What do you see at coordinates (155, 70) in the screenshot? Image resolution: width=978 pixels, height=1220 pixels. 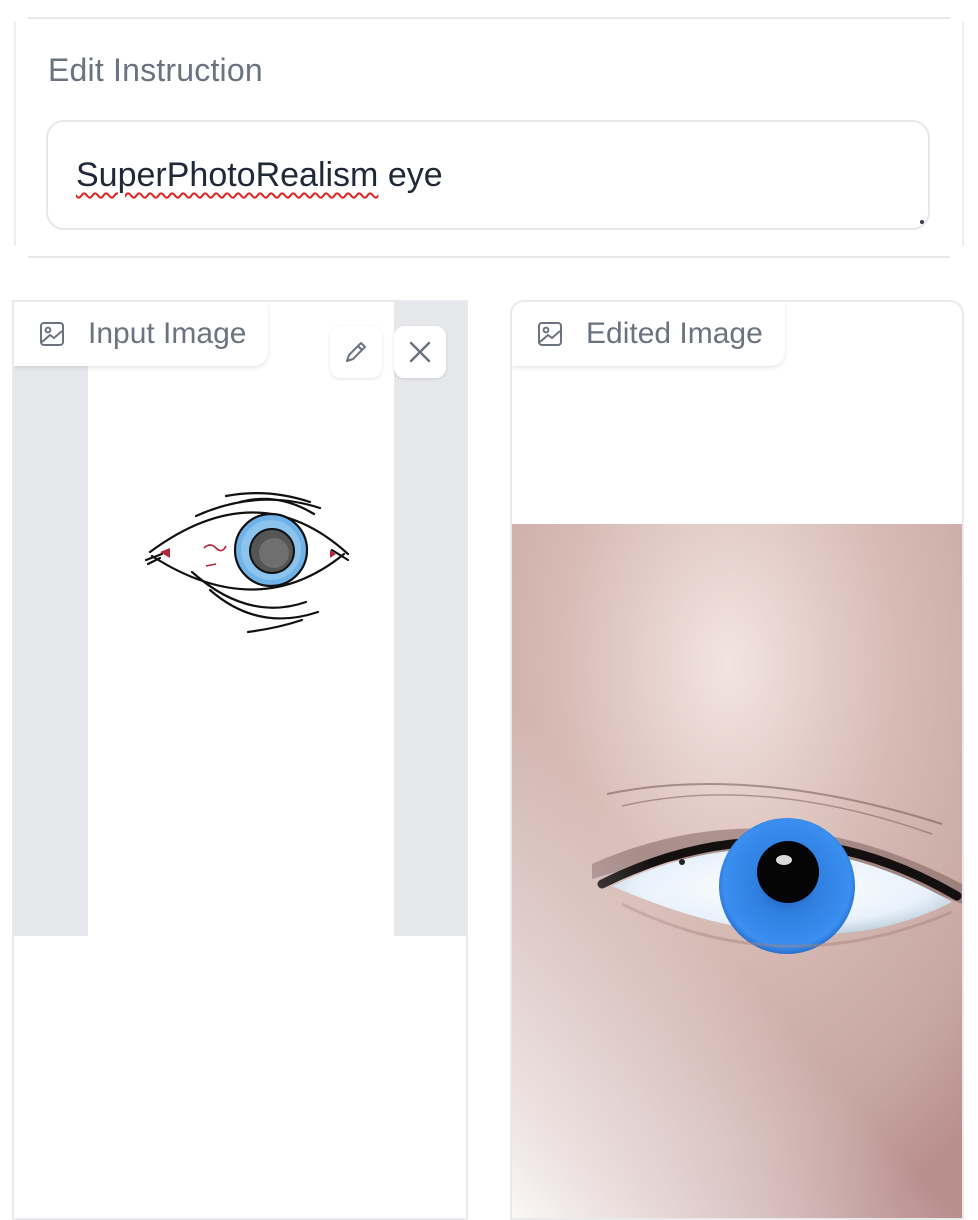 I see `instruction-label: Edit Instruction` at bounding box center [155, 70].